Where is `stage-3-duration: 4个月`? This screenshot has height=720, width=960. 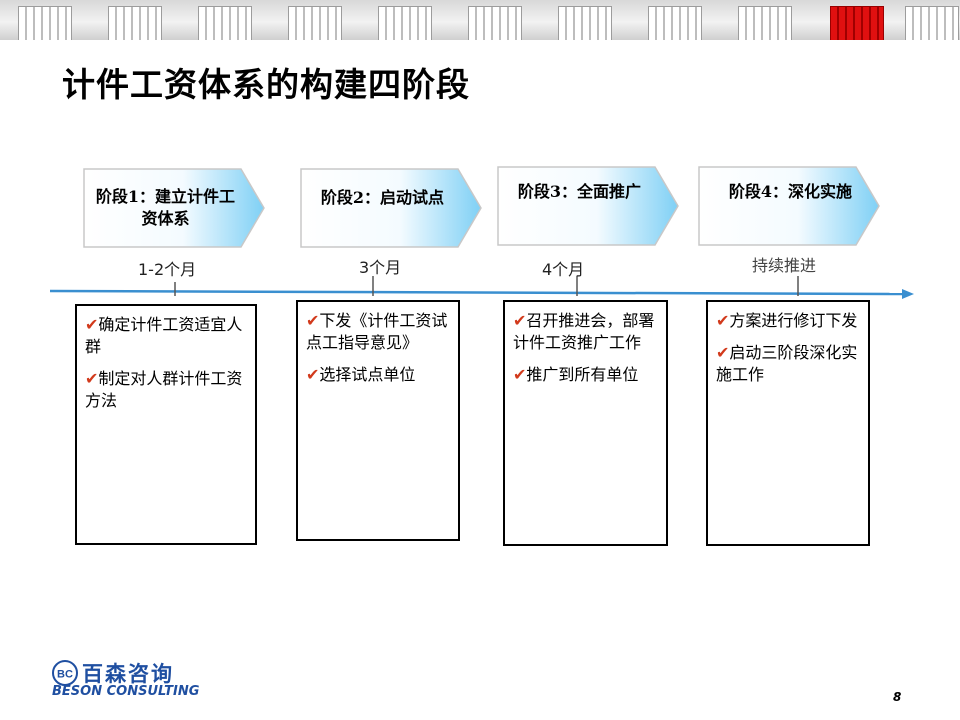 stage-3-duration: 4个月 is located at coordinates (563, 269).